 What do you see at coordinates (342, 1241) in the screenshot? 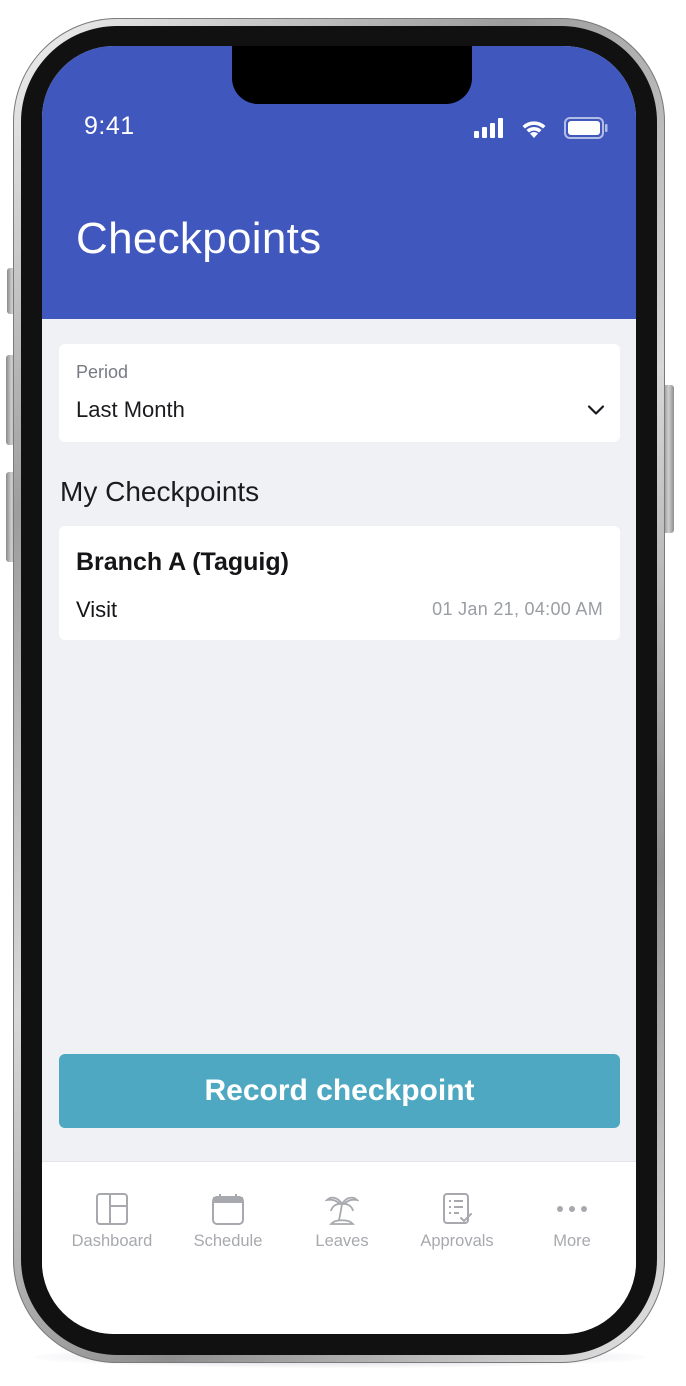
I see `nav-label-leaves: Leaves` at bounding box center [342, 1241].